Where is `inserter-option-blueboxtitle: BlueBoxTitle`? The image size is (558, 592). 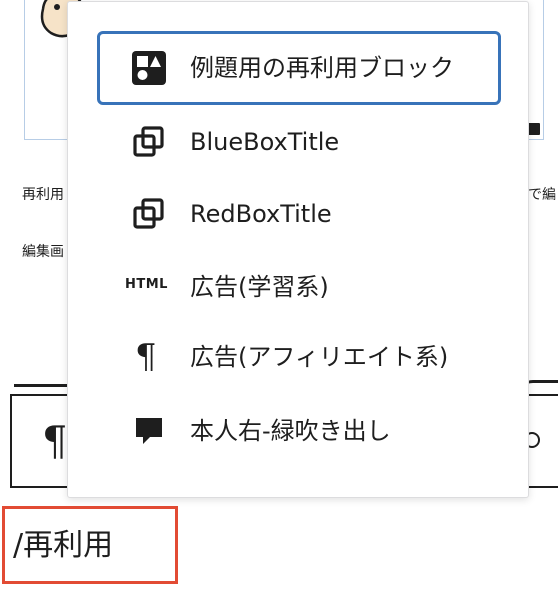 inserter-option-blueboxtitle: BlueBoxTitle is located at coordinates (299, 142).